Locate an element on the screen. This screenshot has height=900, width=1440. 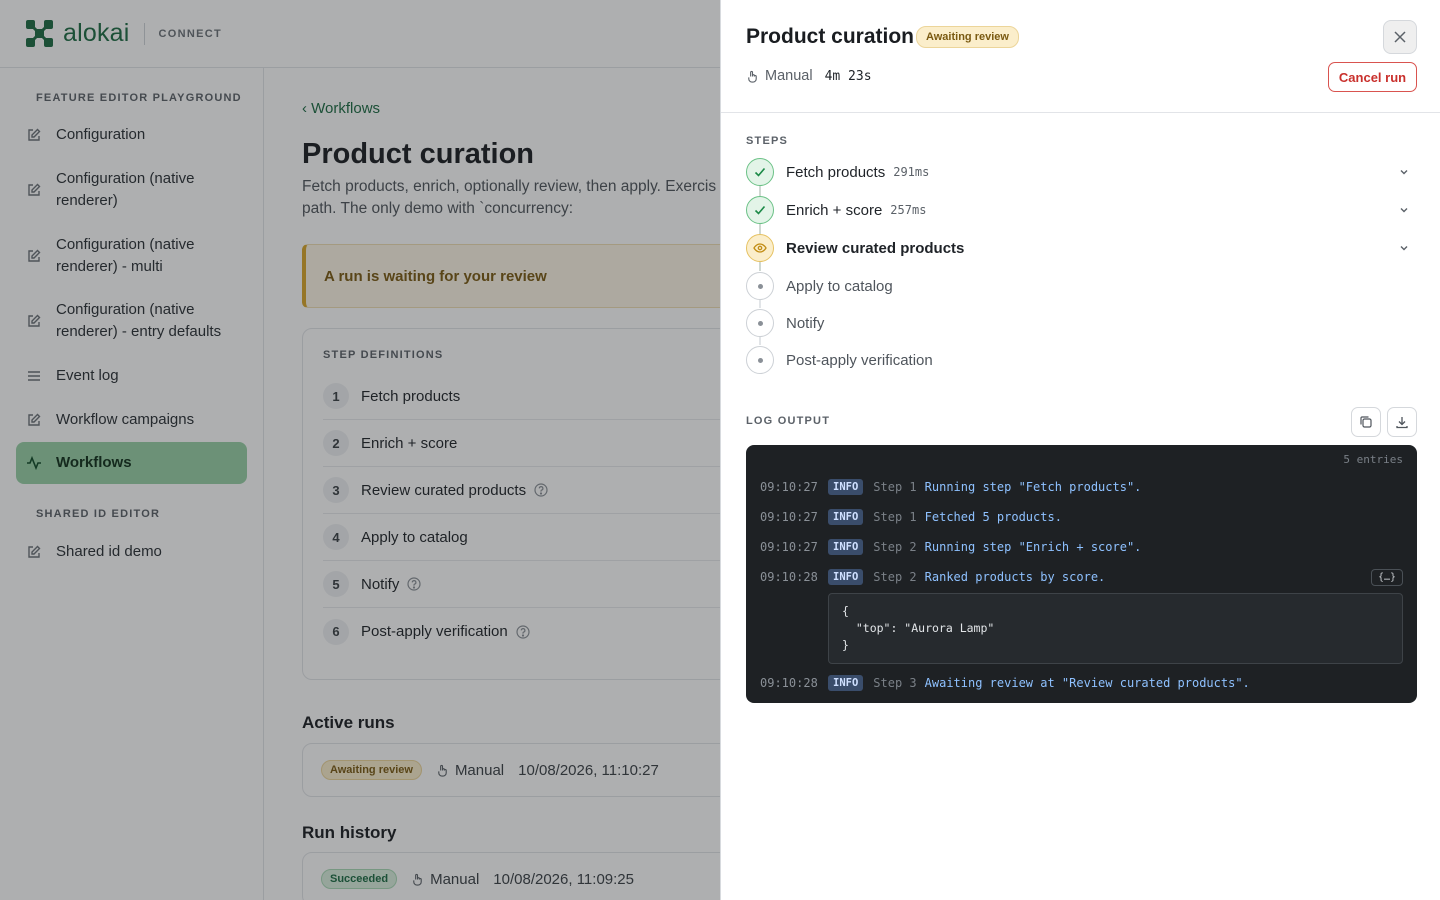
close-icon is located at coordinates (1400, 37).